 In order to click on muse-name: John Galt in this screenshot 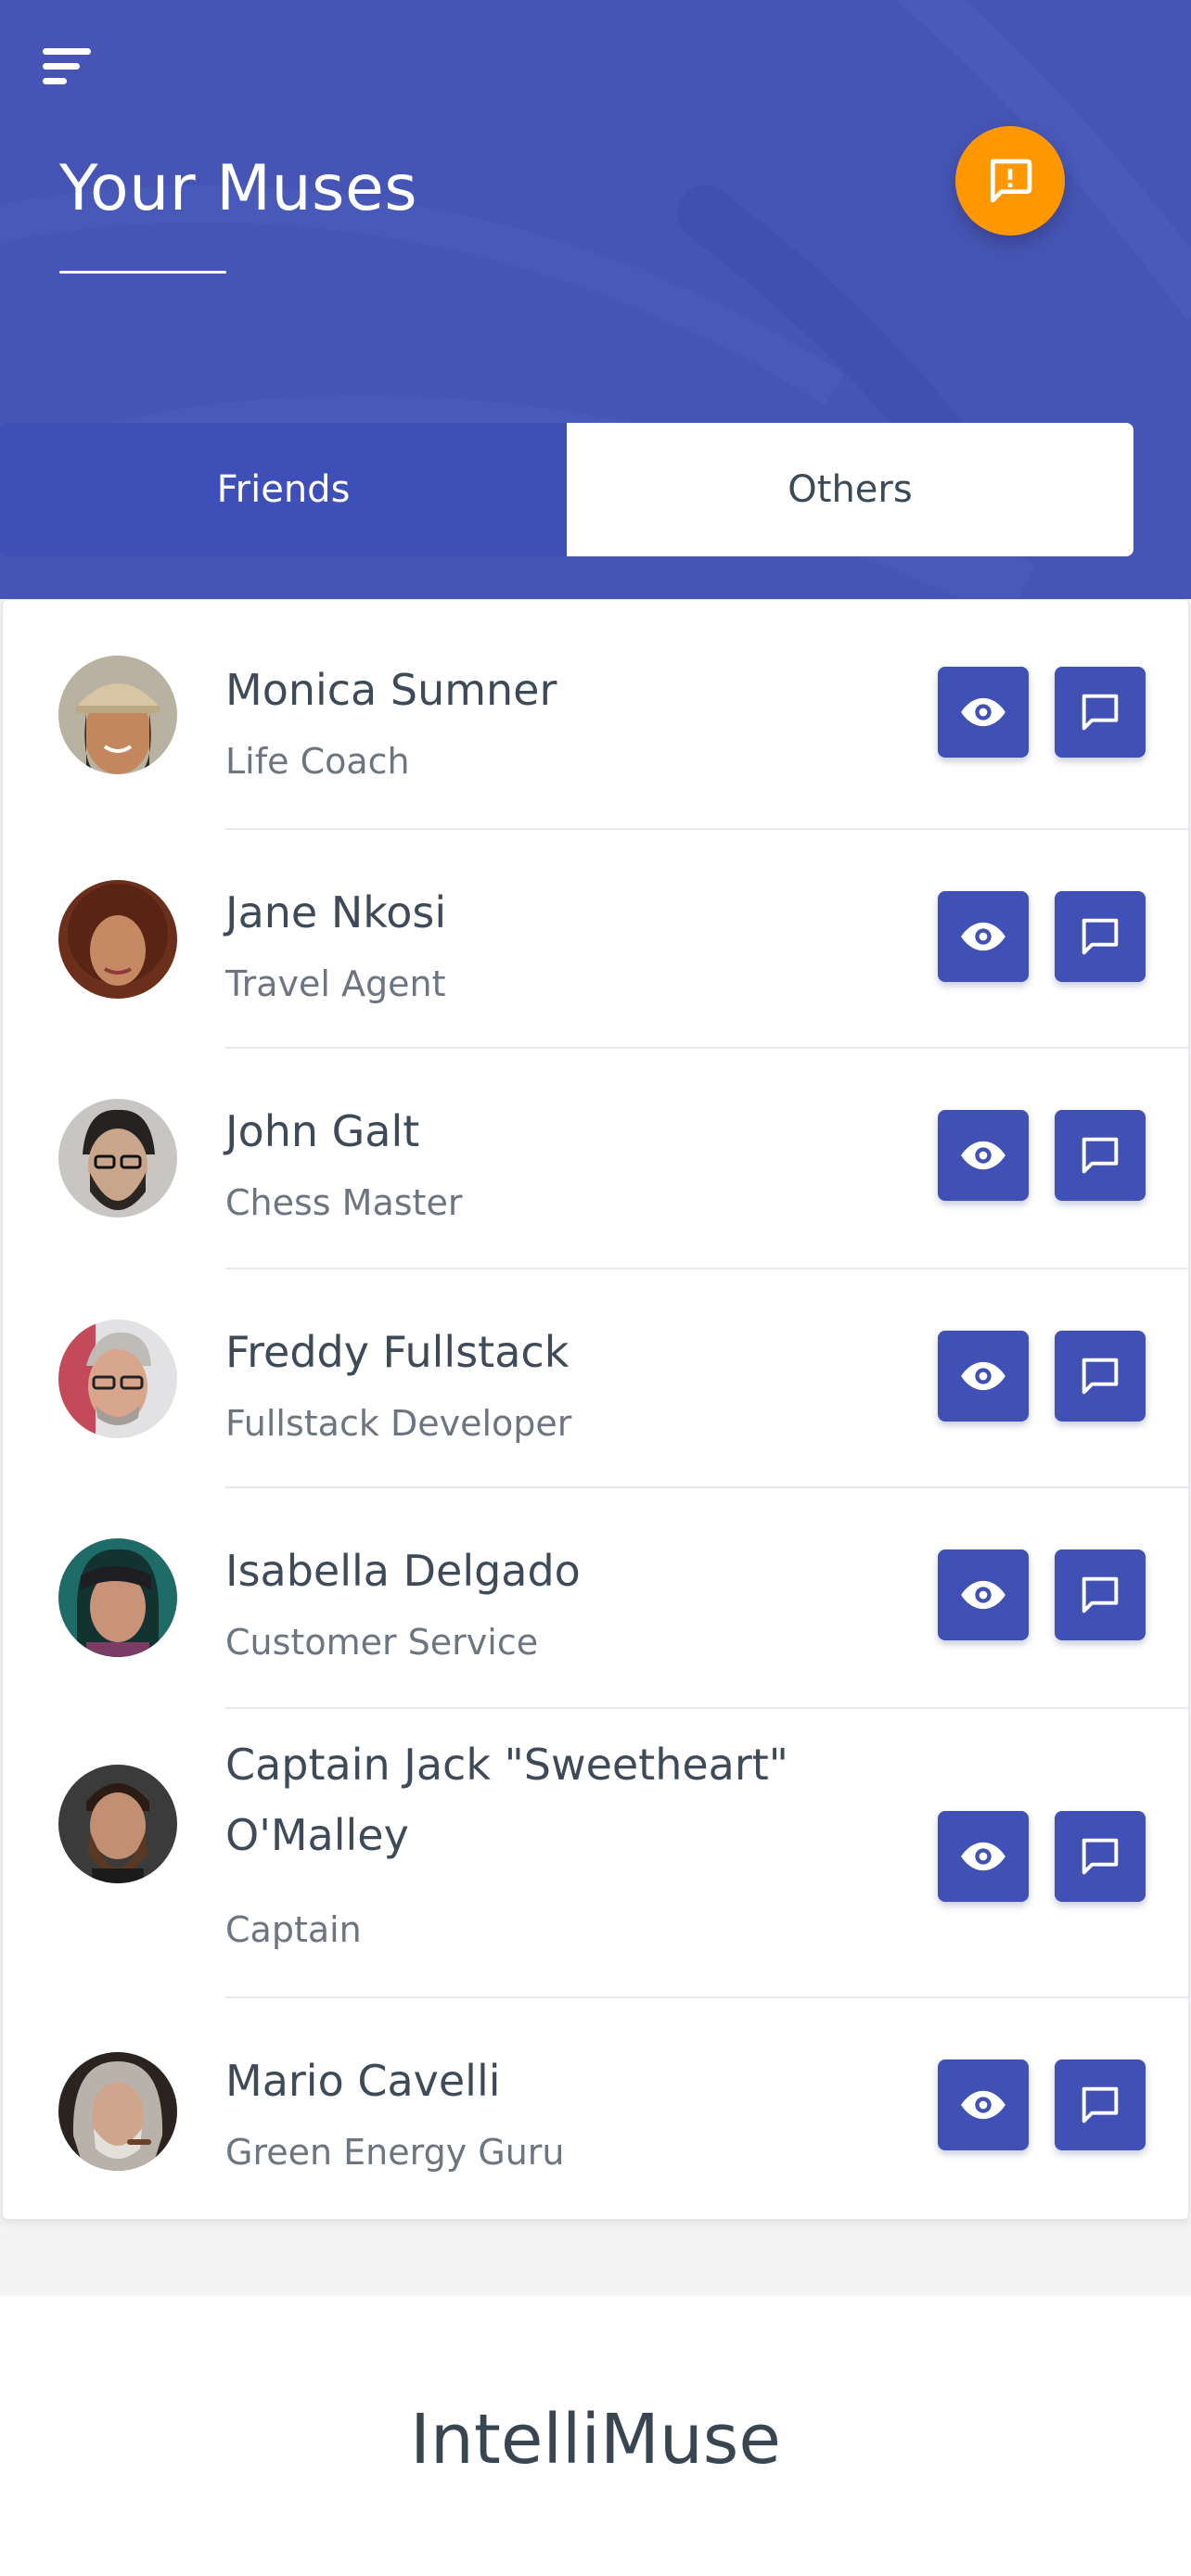, I will do `click(322, 1131)`.